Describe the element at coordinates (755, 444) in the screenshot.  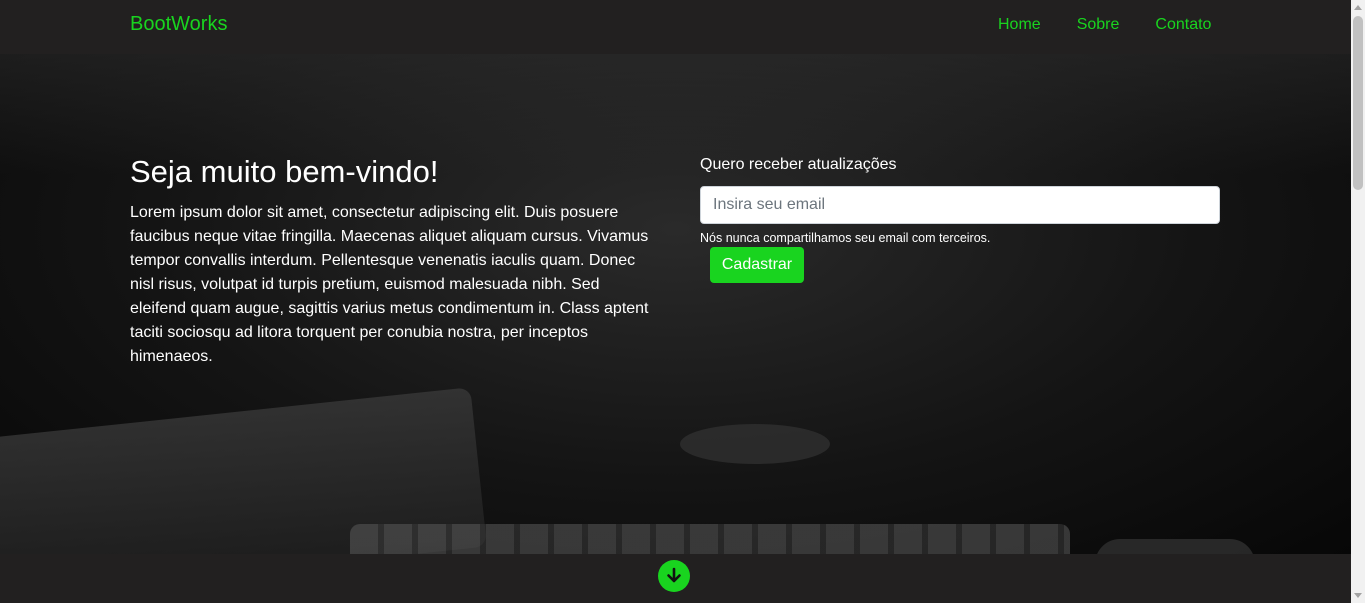
I see `background-cup` at that location.